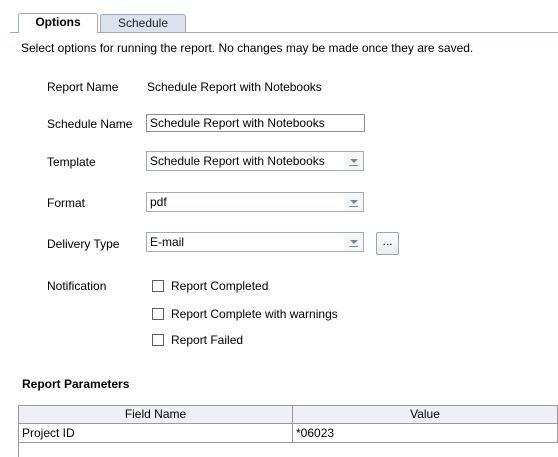 The width and height of the screenshot is (558, 457). I want to click on tab-schedule: Schedule, so click(143, 23).